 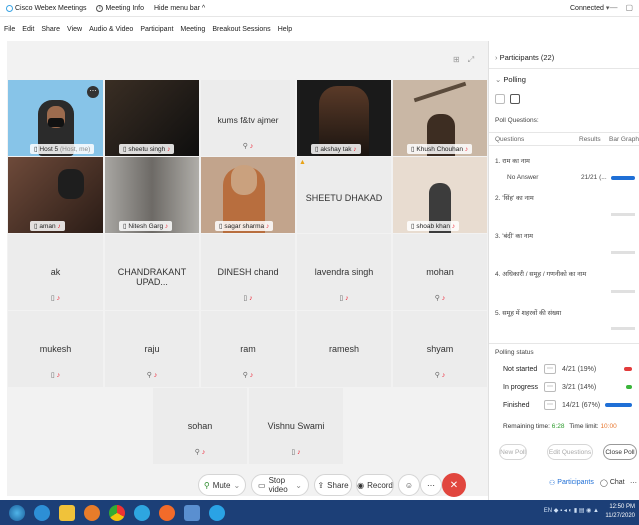 I want to click on screen-icon: ▯, so click(x=245, y=298).